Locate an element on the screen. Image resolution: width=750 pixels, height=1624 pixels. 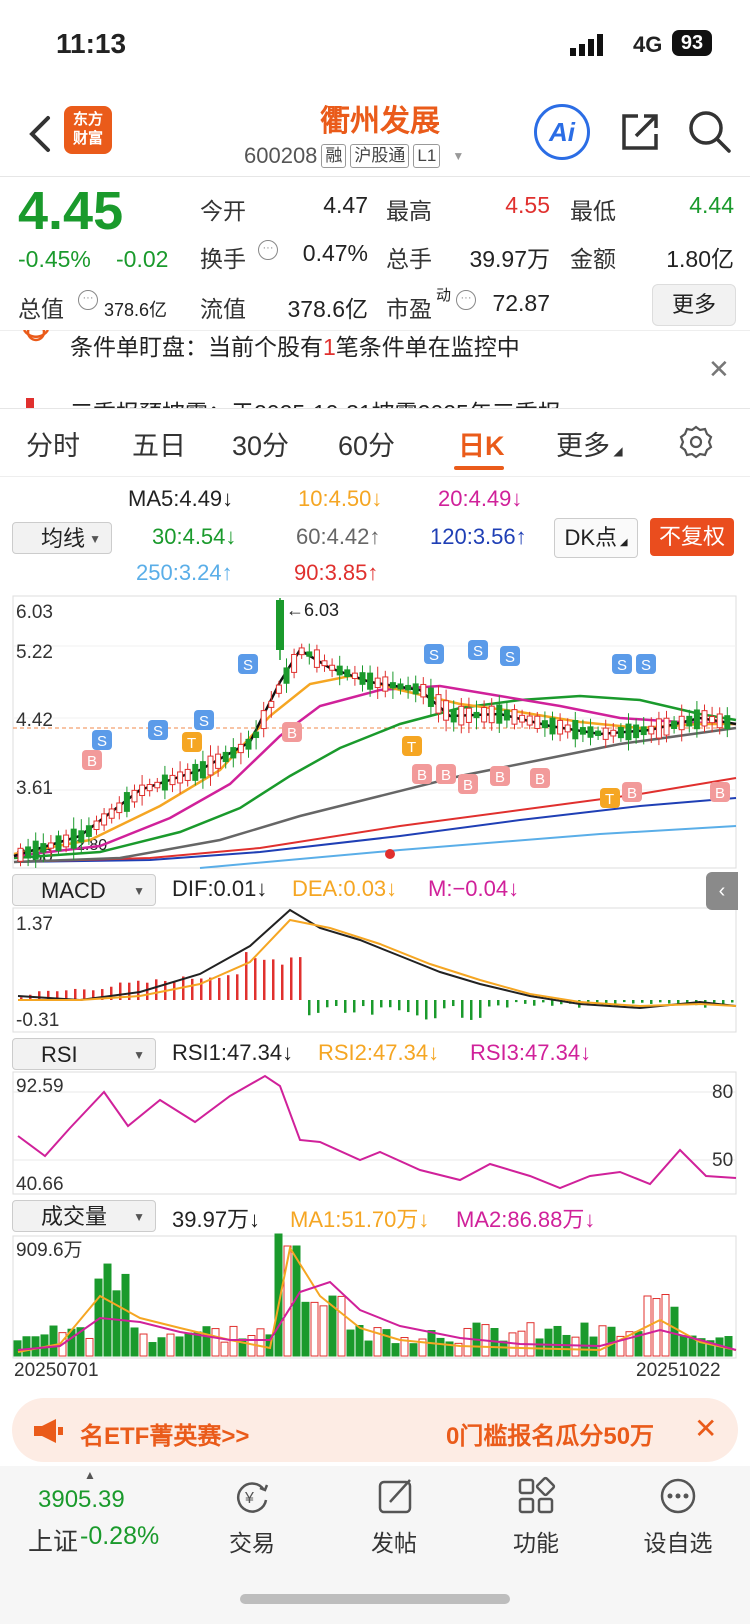
back-arrow-icon is located at coordinates (42, 134).